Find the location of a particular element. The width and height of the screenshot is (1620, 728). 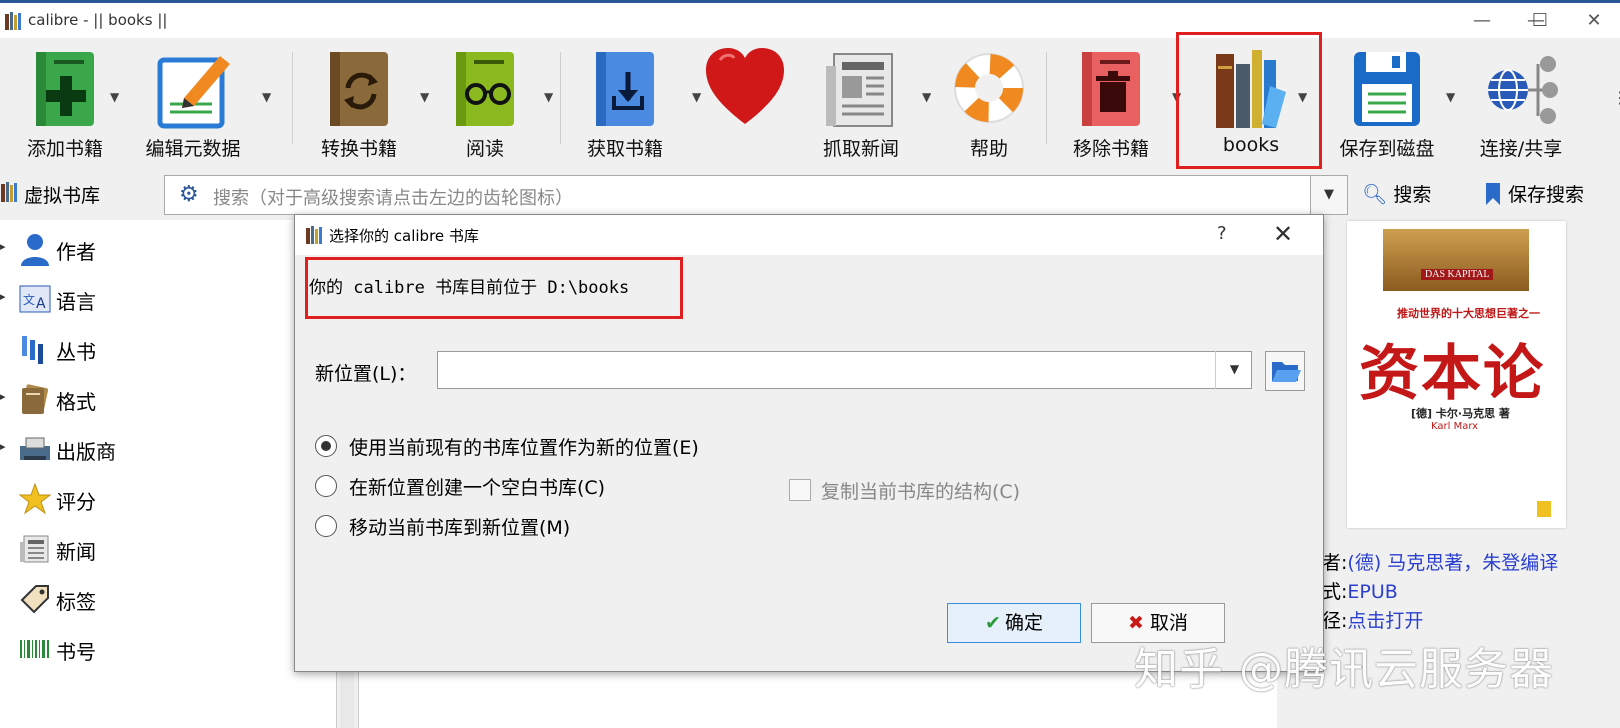

save-to-disk-label: 保存到磁盘 is located at coordinates (1387, 149).